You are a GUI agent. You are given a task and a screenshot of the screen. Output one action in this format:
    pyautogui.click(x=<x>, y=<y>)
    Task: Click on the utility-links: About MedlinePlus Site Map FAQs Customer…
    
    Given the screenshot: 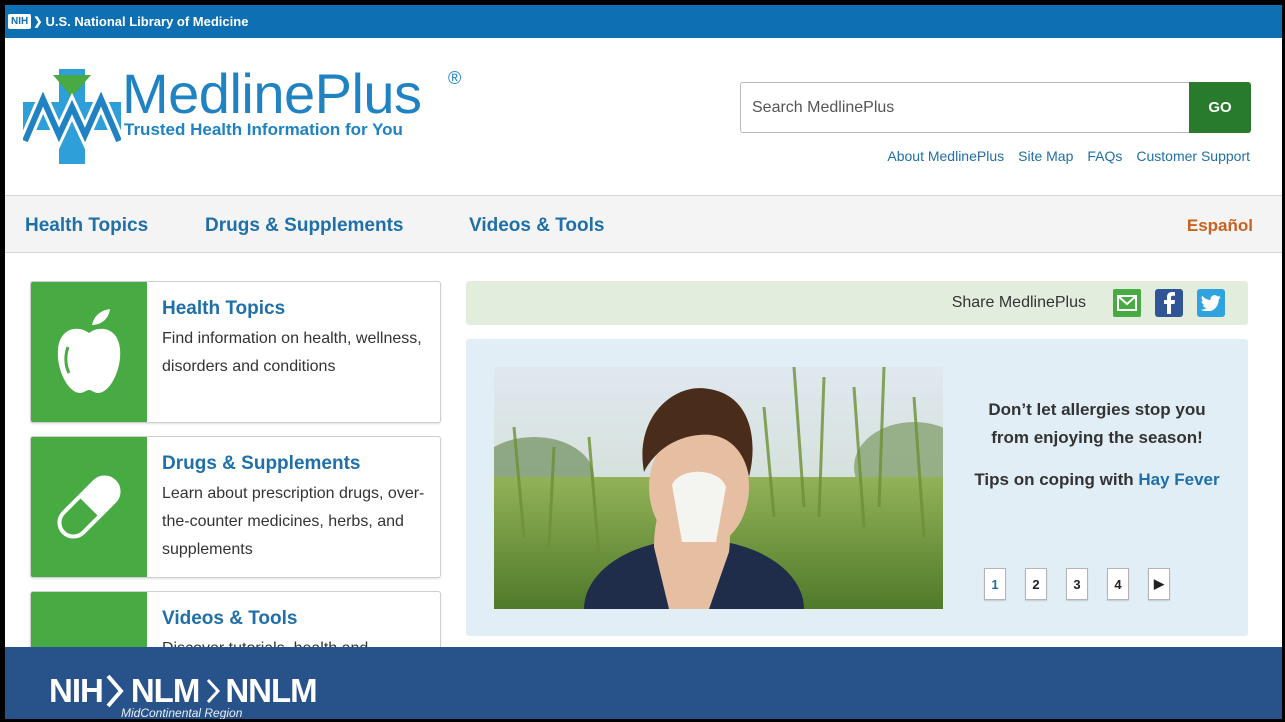 What is the action you would take?
    pyautogui.click(x=1068, y=156)
    